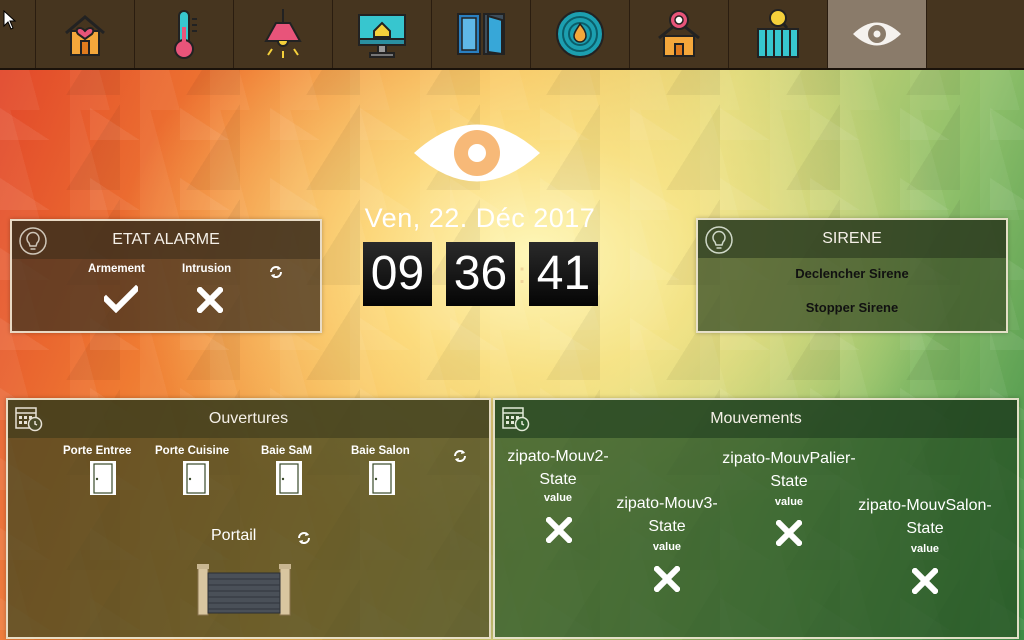  I want to click on panel-header: ETAT ALARME, so click(166, 240).